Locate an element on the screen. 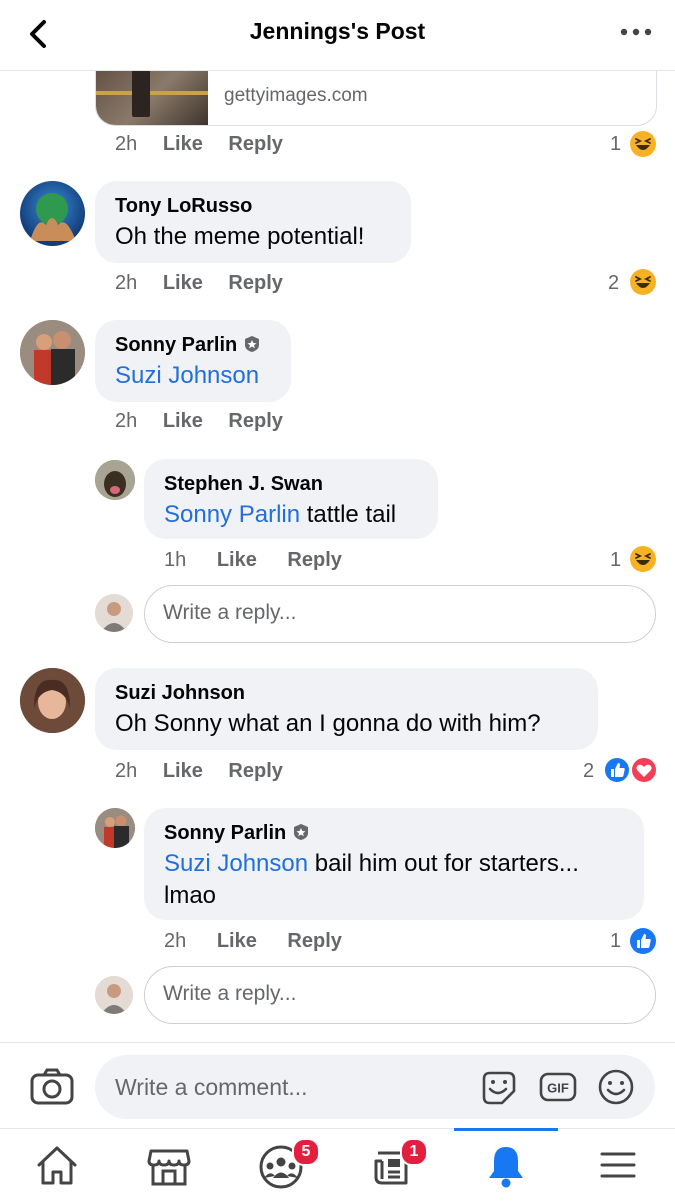 Image resolution: width=675 pixels, height=1201 pixels. avatar-sonny is located at coordinates (52, 352).